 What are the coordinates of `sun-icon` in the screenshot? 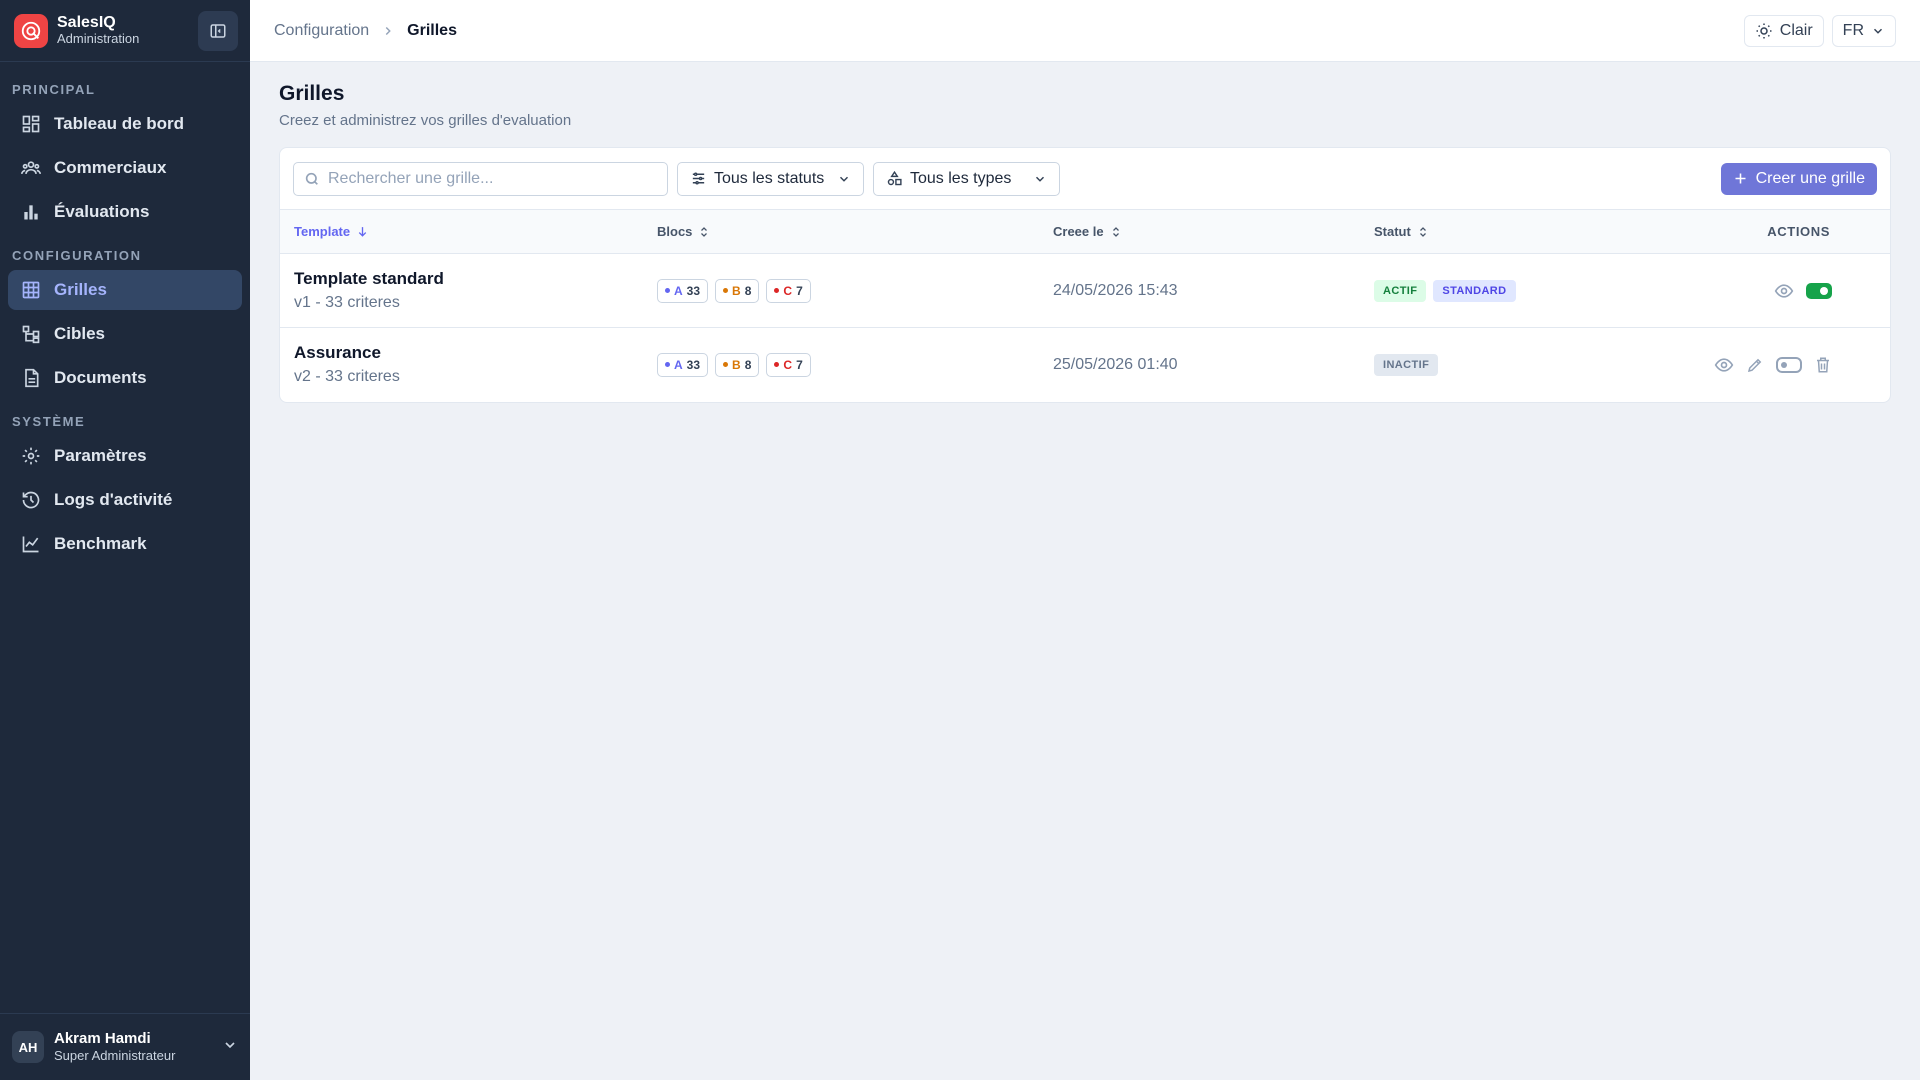 It's located at (1764, 30).